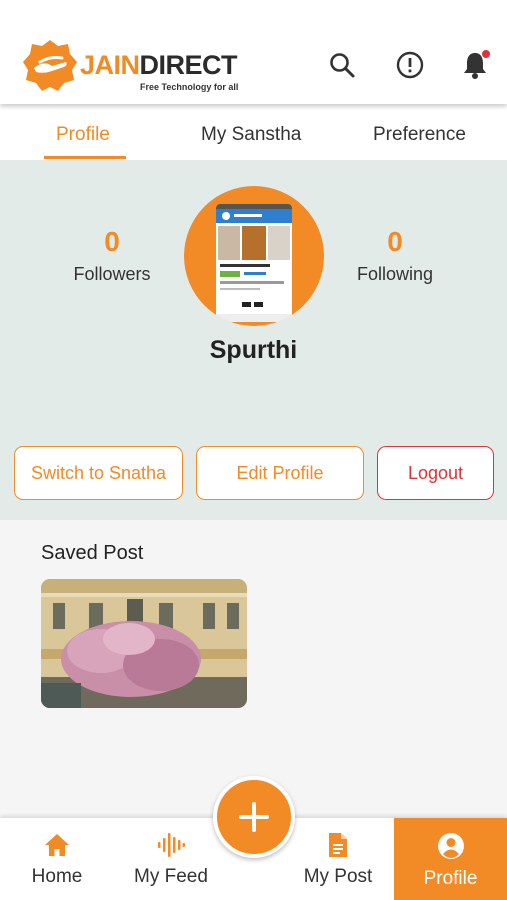 The height and width of the screenshot is (900, 507). I want to click on logout-button: Logout, so click(435, 473).